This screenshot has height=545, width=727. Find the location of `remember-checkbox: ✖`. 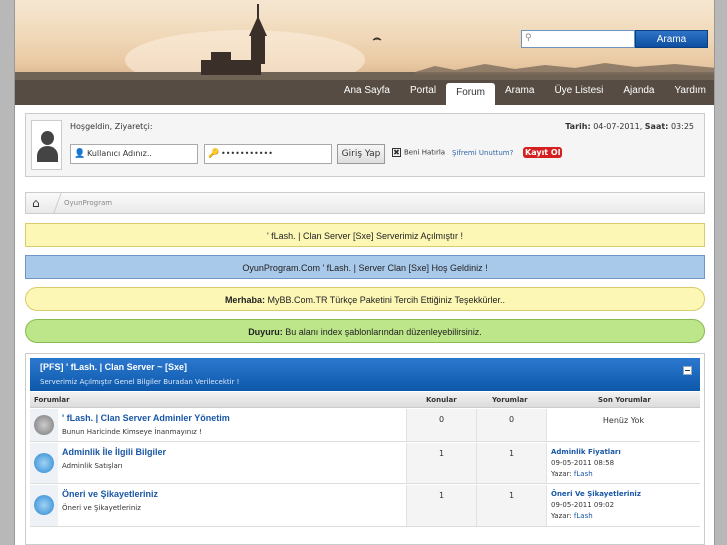

remember-checkbox: ✖ is located at coordinates (396, 152).